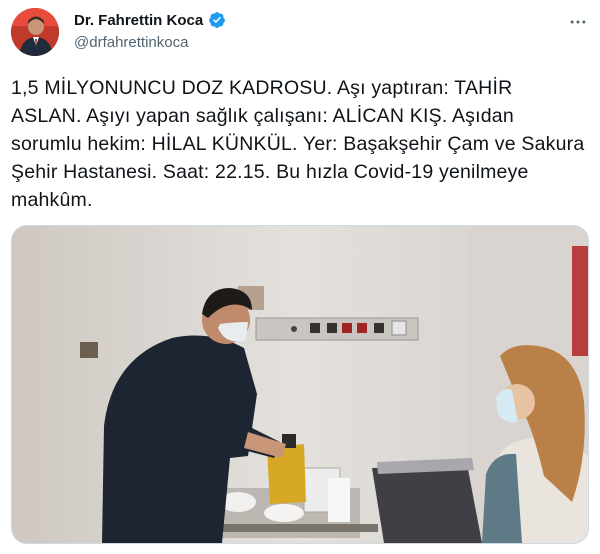 Image resolution: width=600 pixels, height=554 pixels. What do you see at coordinates (131, 42) in the screenshot?
I see `author-handle: @drfahrettinkoca` at bounding box center [131, 42].